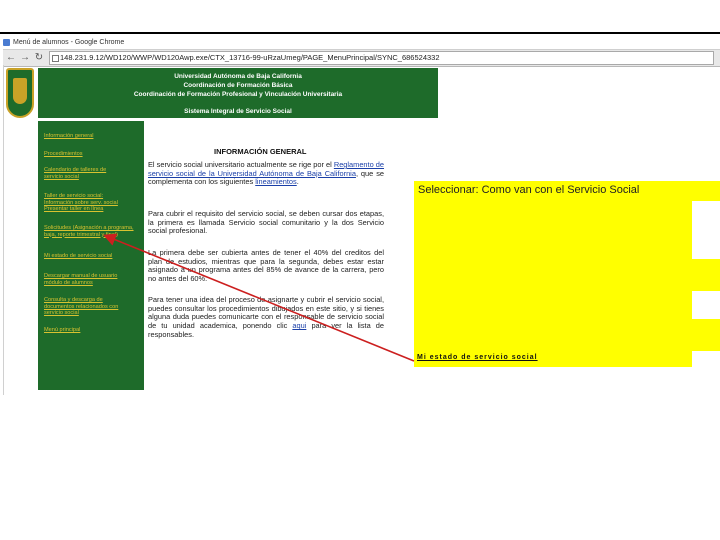 This screenshot has height=540, width=720. Describe the element at coordinates (11, 58) in the screenshot. I see `back-arrow-icon: ←` at that location.